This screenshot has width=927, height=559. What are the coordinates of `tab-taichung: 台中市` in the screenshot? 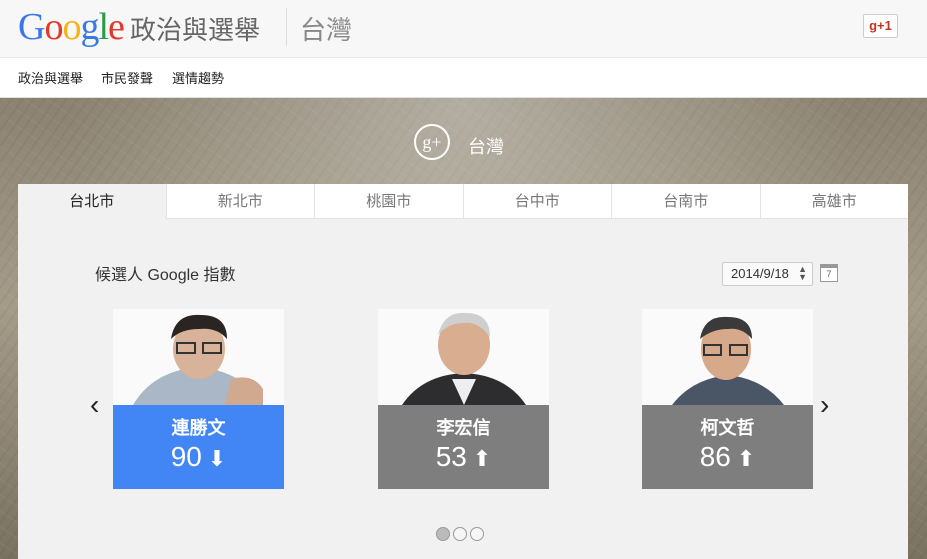 It's located at (536, 201).